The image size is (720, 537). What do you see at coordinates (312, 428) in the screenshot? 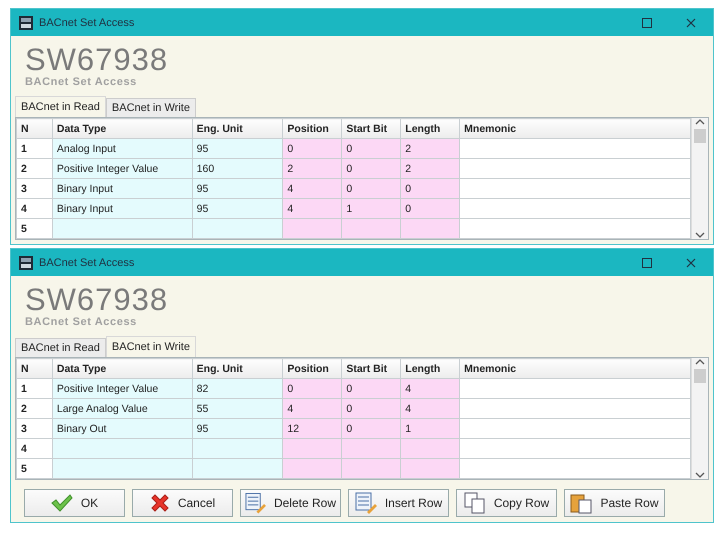
I see `table-cell: 12` at bounding box center [312, 428].